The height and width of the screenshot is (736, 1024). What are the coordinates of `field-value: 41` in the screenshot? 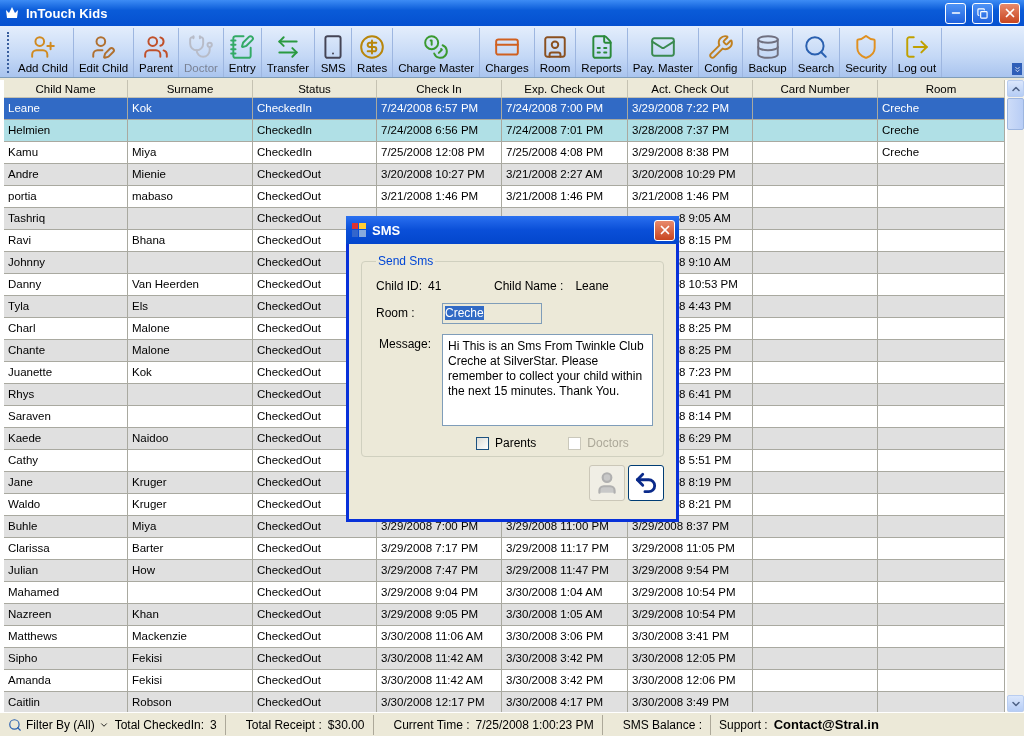 It's located at (435, 285).